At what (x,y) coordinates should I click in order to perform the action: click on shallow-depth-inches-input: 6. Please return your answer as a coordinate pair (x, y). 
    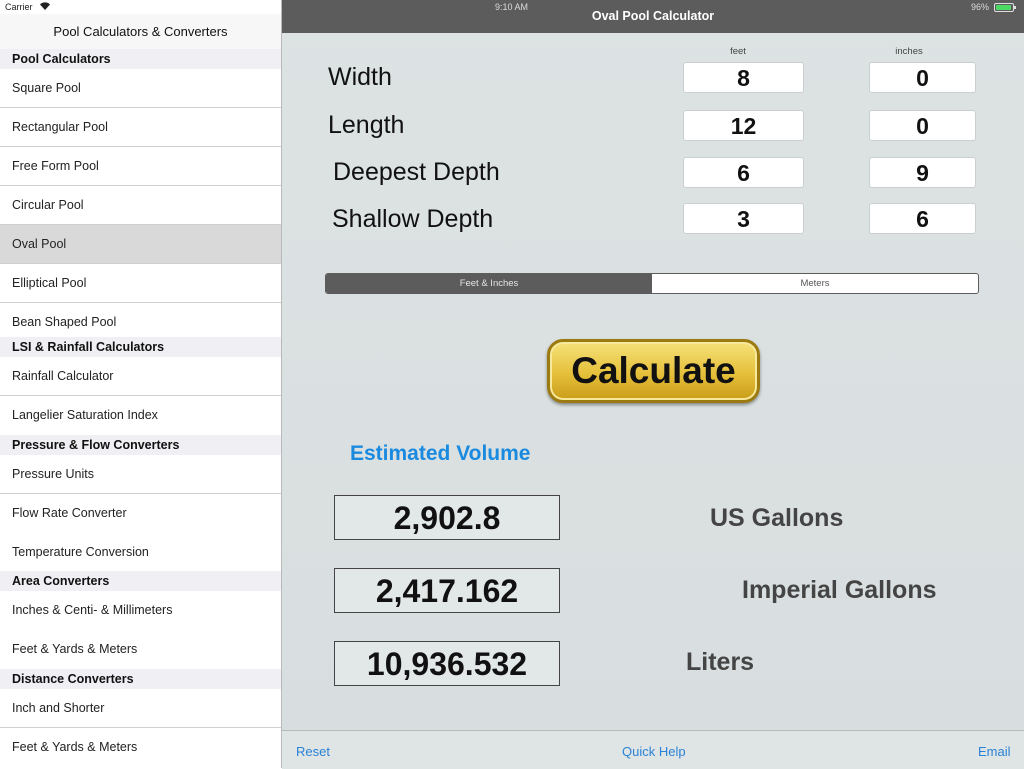
    Looking at the image, I should click on (922, 218).